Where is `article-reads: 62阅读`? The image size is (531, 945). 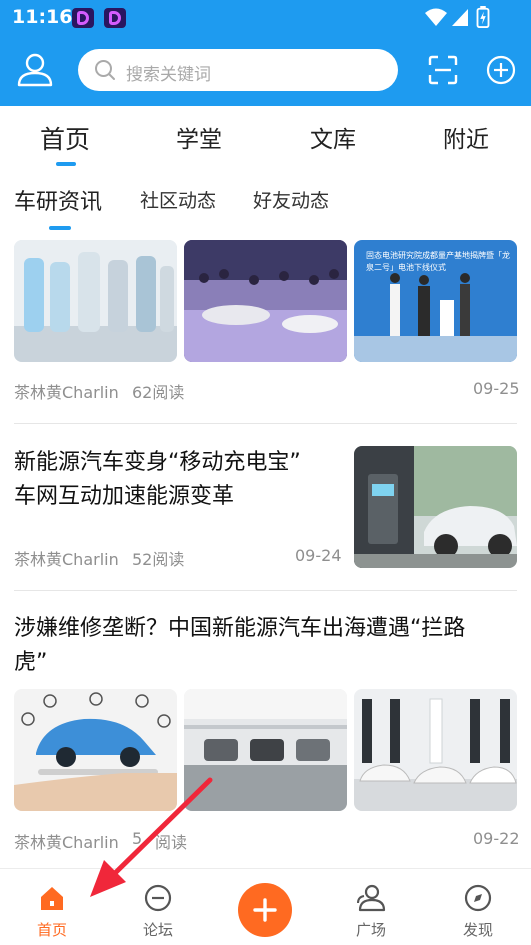 article-reads: 62阅读 is located at coordinates (158, 392).